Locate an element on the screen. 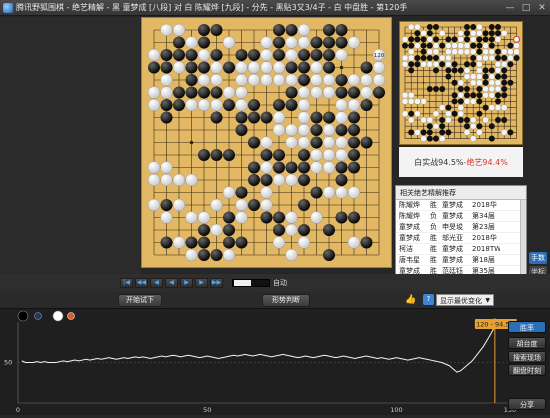  maximize-icon: □ is located at coordinates (526, 8).